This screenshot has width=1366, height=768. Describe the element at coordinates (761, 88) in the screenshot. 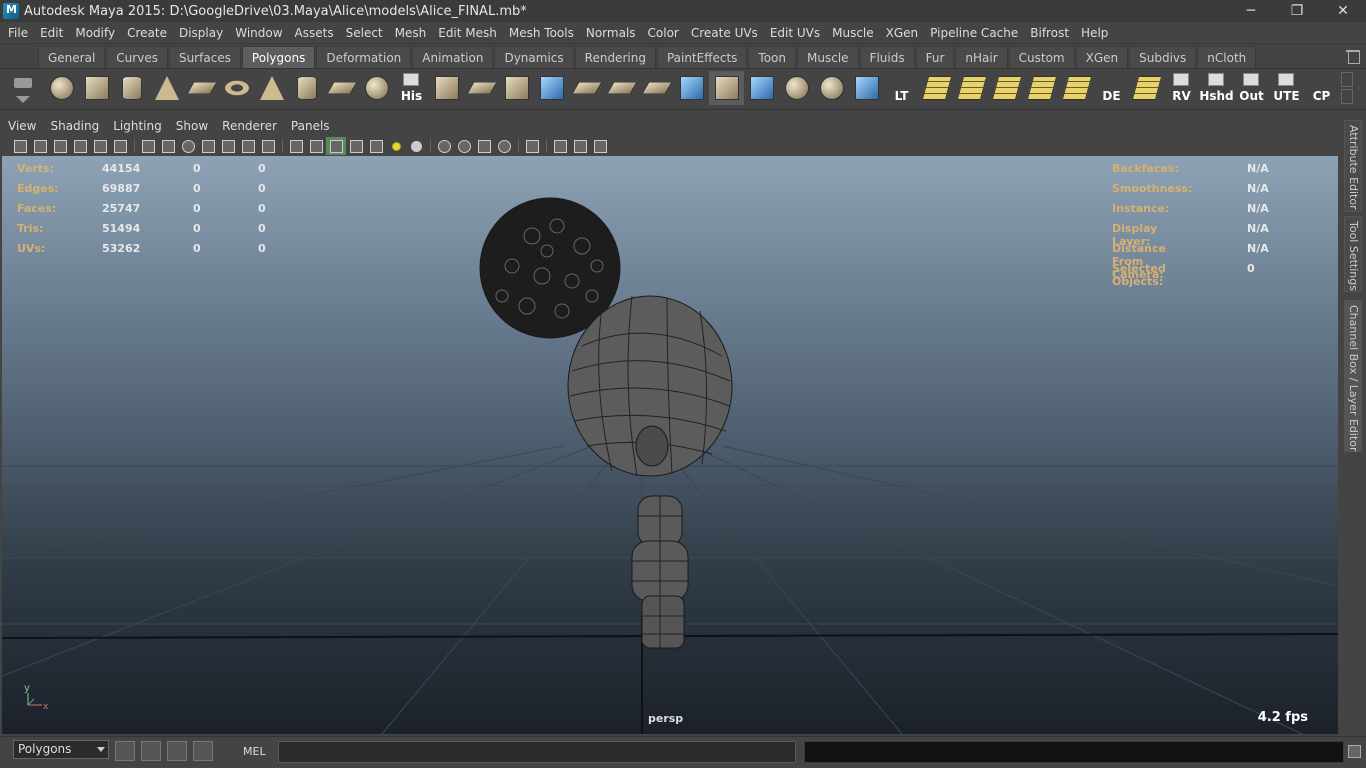

I see `wireframe-cage-icon` at that location.